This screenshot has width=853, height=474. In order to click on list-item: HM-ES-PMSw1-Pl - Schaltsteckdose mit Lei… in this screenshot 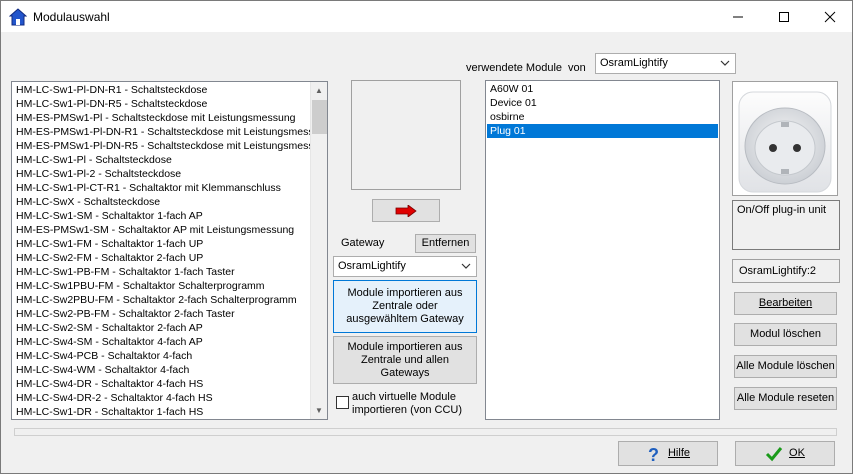, I will do `click(162, 118)`.